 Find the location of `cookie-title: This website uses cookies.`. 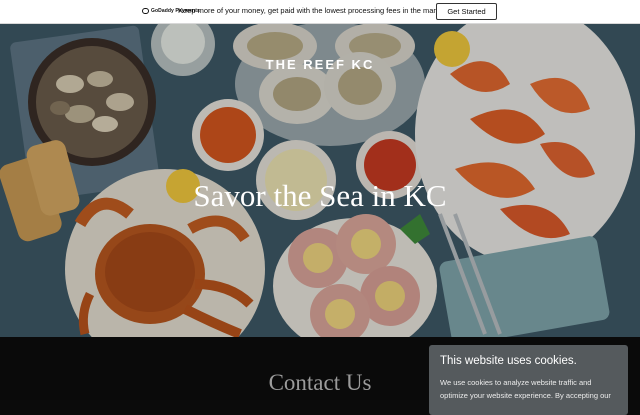

cookie-title: This website uses cookies. is located at coordinates (508, 361).